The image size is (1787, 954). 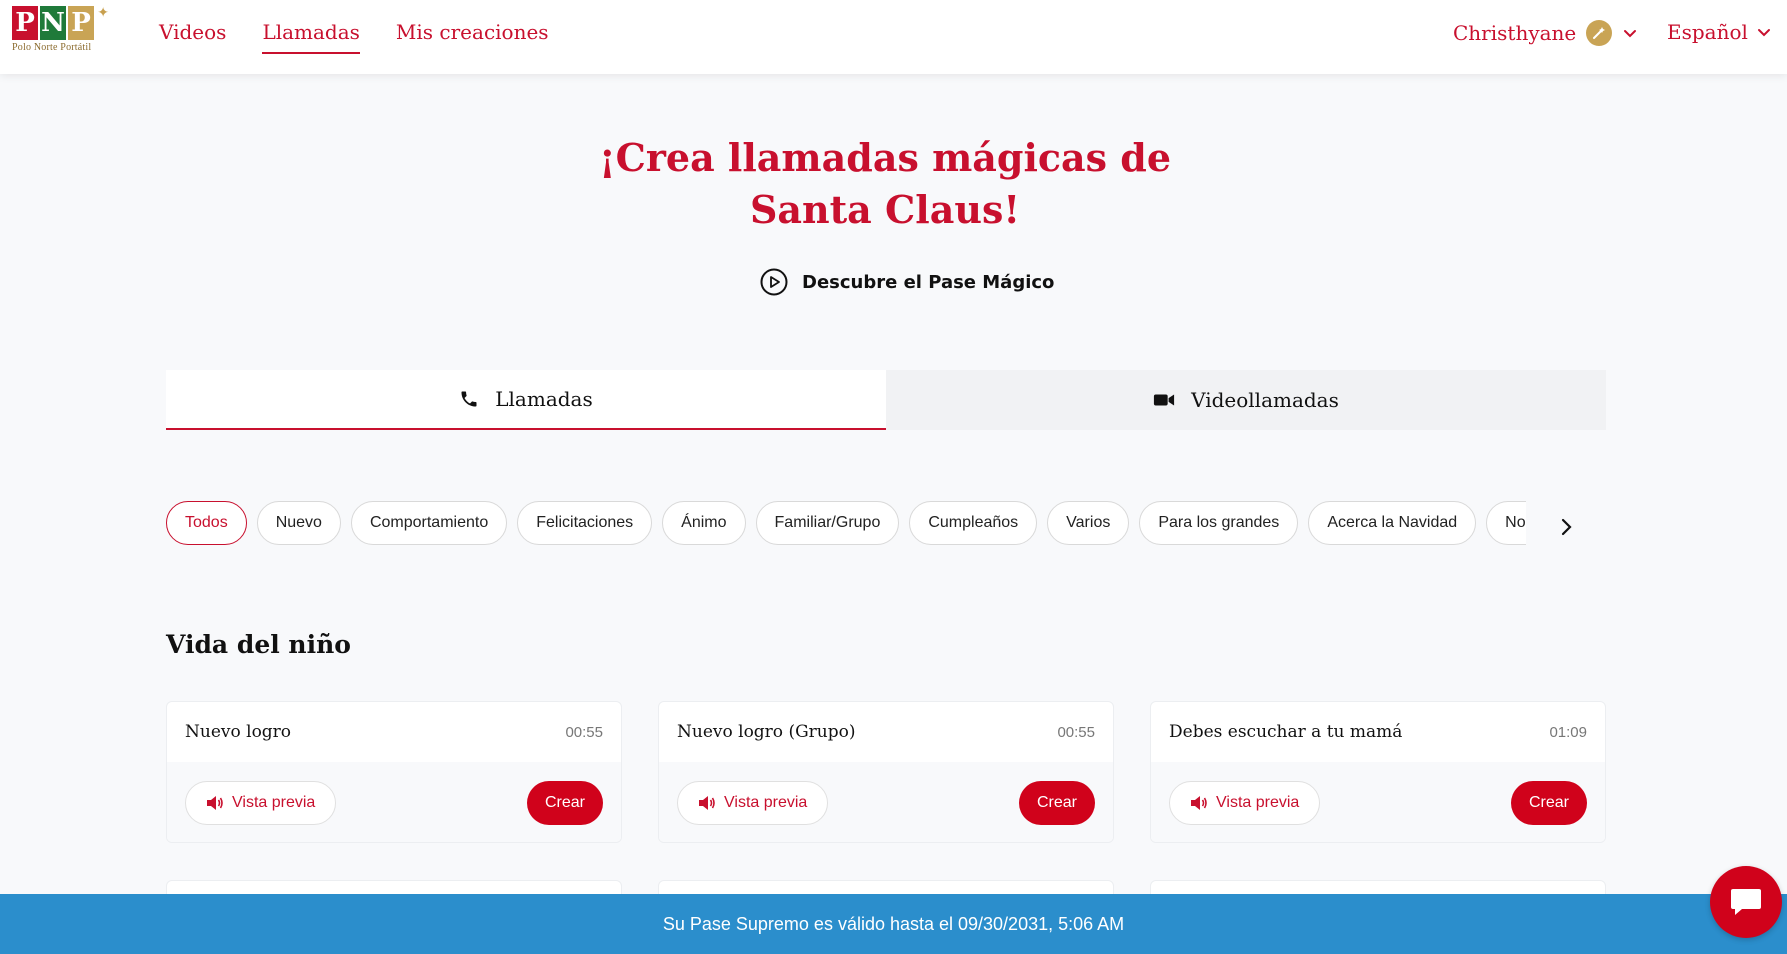 What do you see at coordinates (81, 23) in the screenshot?
I see `logo-letter-p2: P` at bounding box center [81, 23].